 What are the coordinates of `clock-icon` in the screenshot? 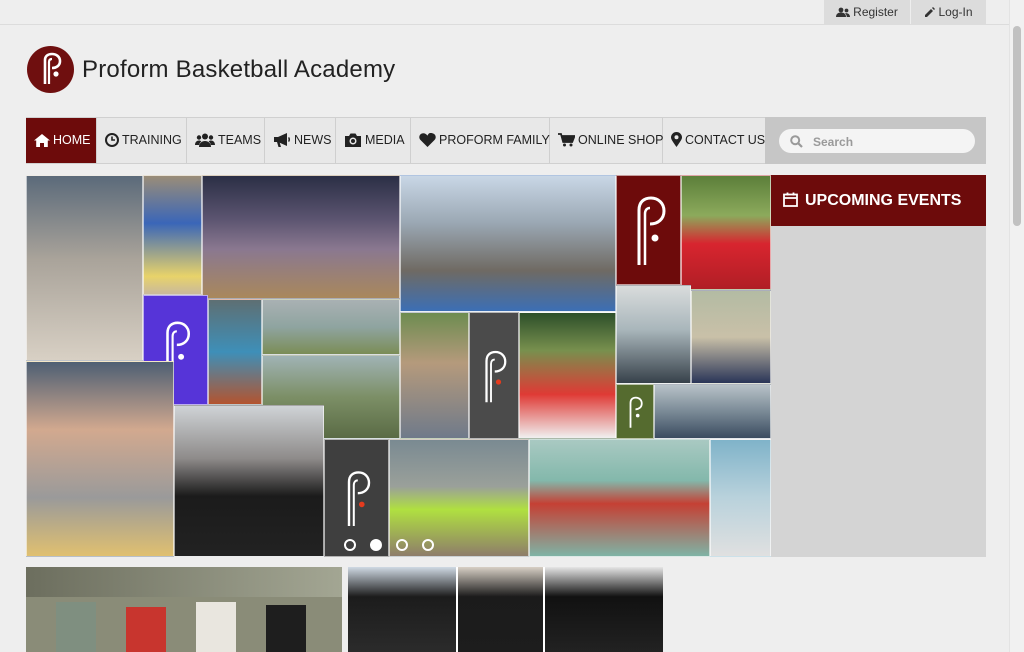 It's located at (112, 140).